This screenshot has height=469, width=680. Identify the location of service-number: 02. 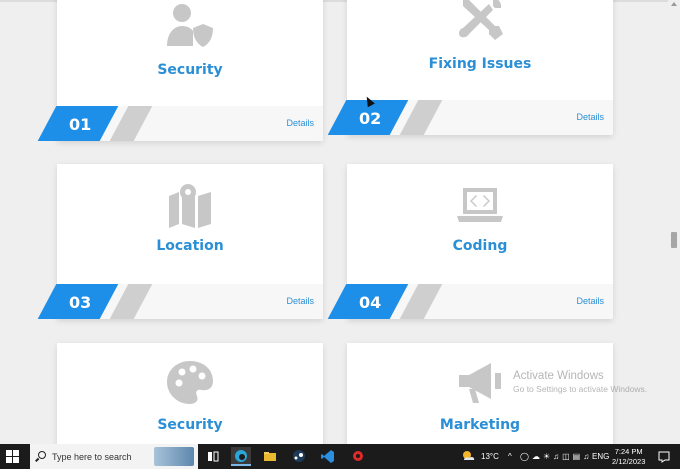
(370, 118).